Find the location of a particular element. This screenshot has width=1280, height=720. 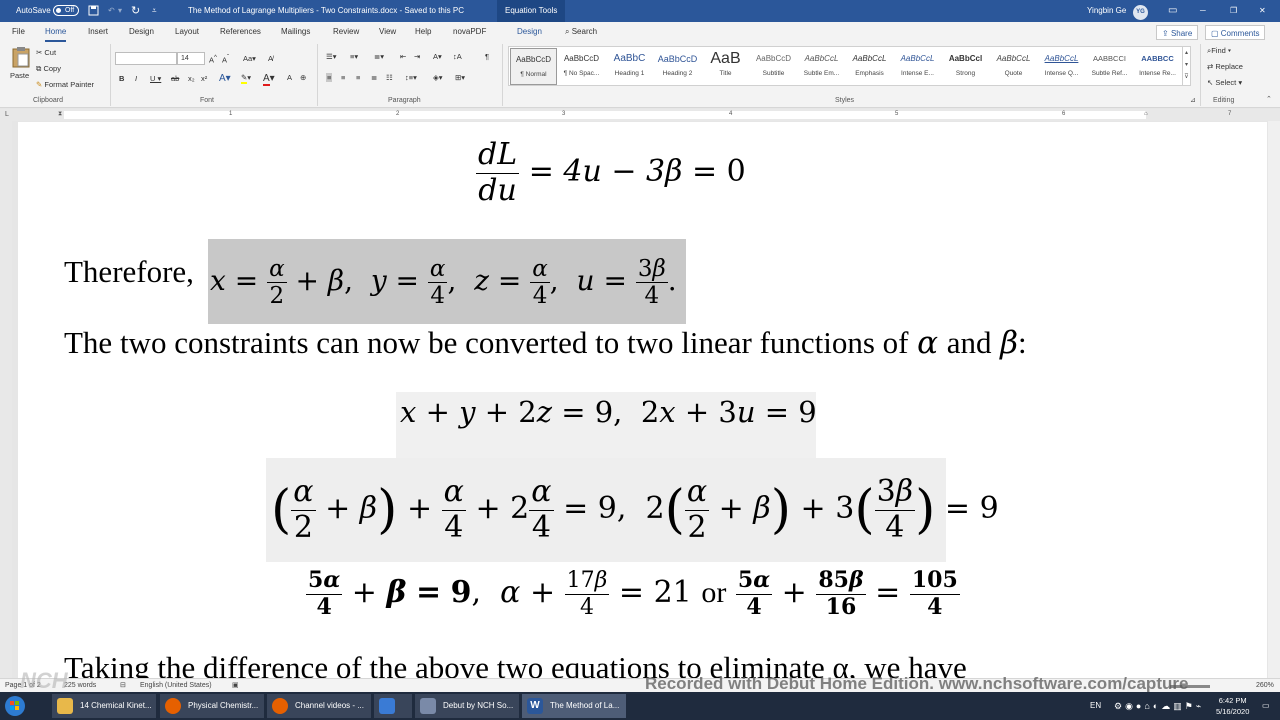

tab-help: Help is located at coordinates (423, 32).